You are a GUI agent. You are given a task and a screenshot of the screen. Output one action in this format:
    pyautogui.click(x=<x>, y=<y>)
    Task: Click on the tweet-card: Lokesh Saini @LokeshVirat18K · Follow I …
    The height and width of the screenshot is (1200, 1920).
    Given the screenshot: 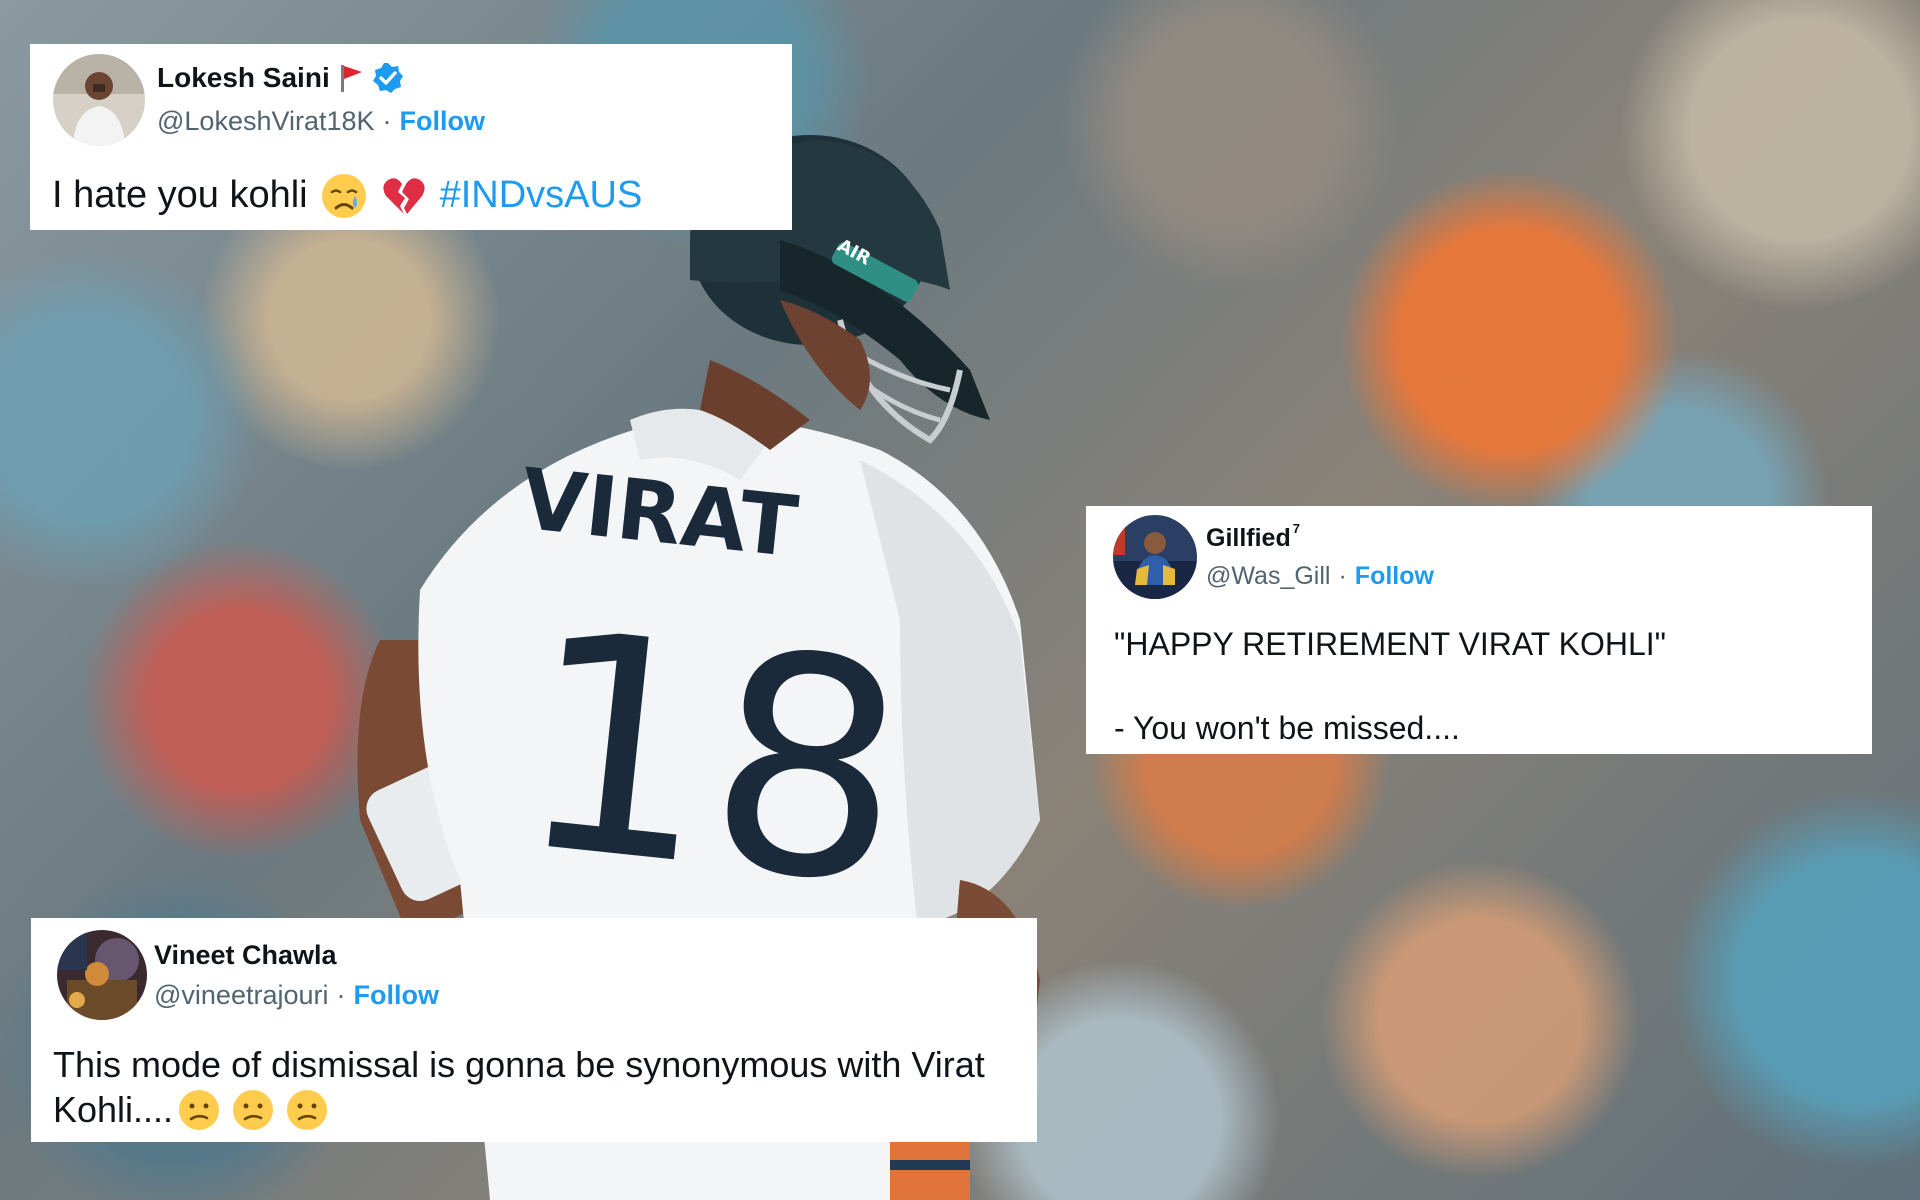 What is the action you would take?
    pyautogui.click(x=411, y=137)
    